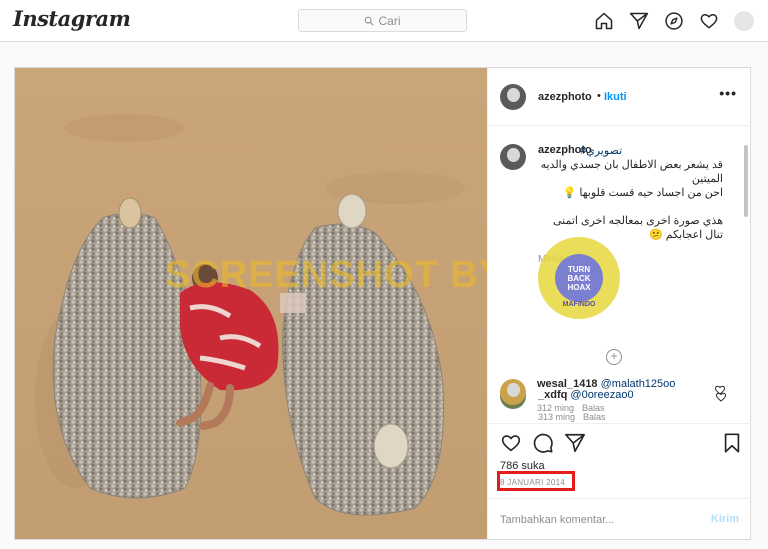 The height and width of the screenshot is (549, 768). I want to click on comment-mention: @malath125oo, so click(638, 384).